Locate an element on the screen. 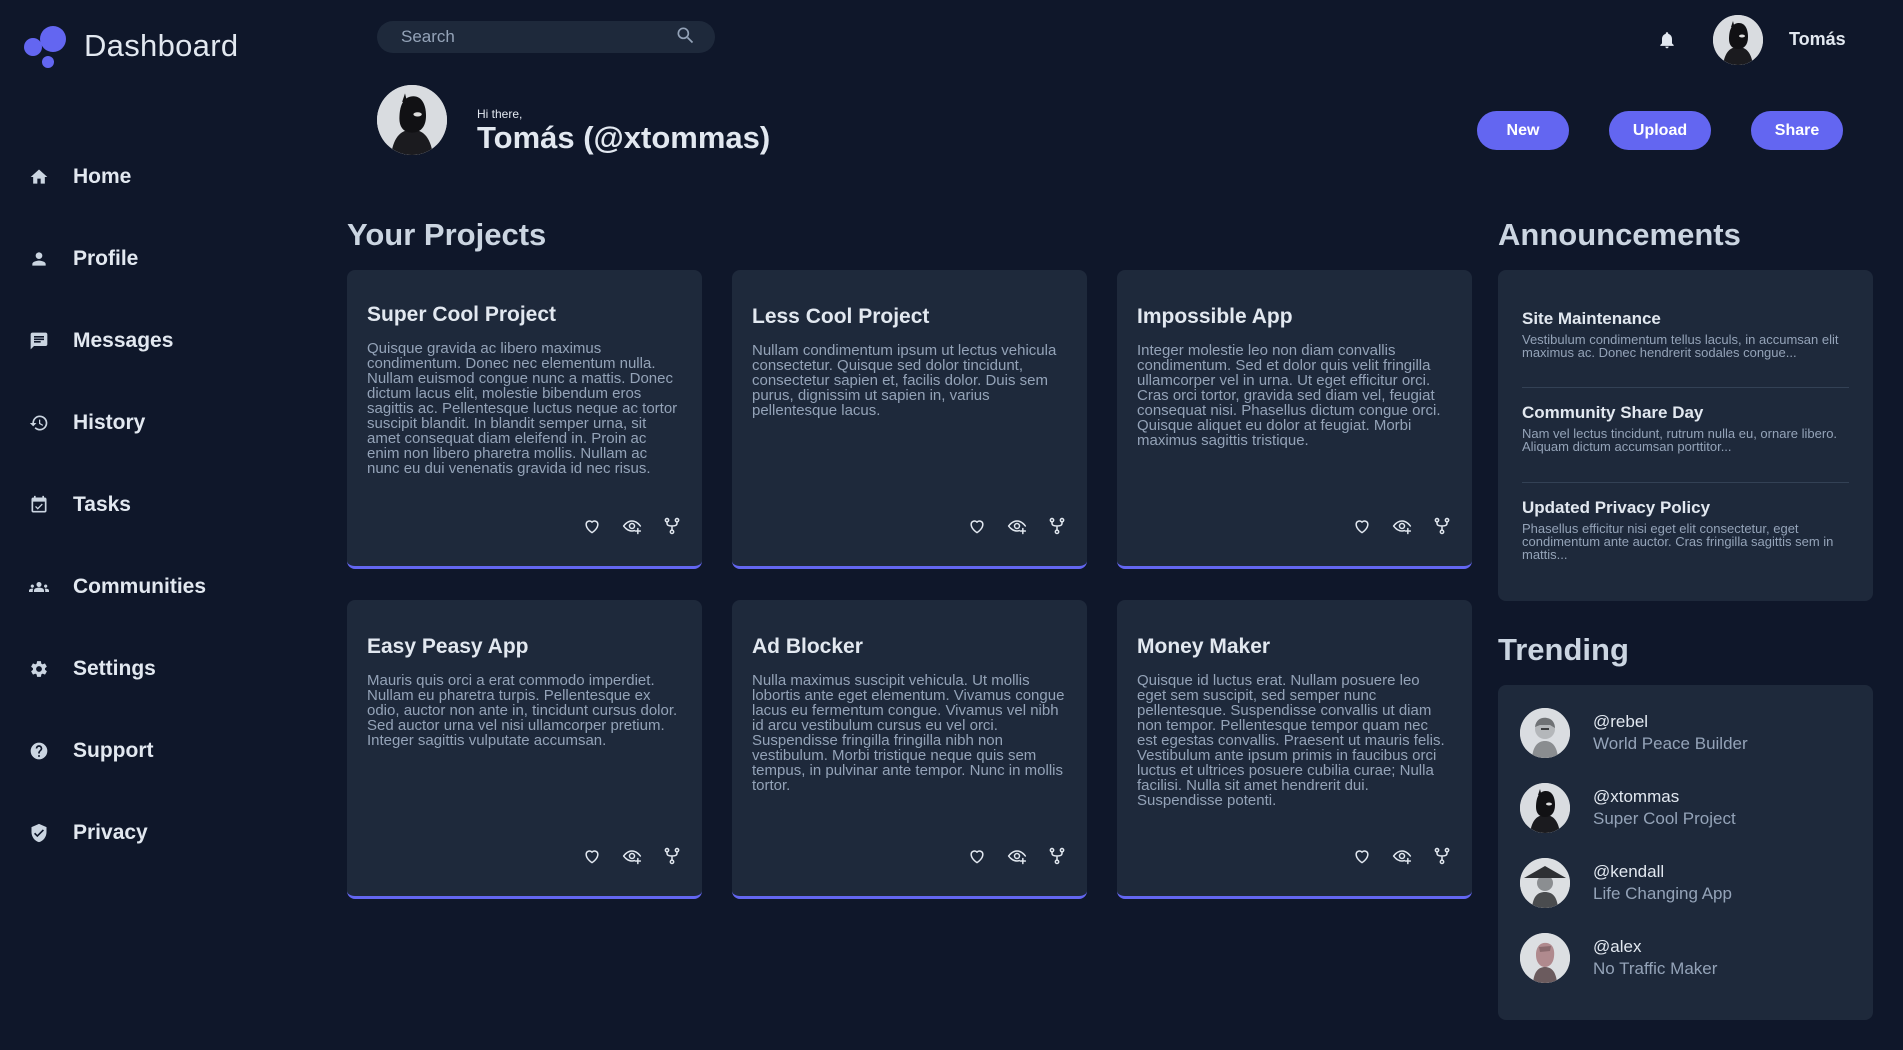  announcement-title: Updated Privacy Policy is located at coordinates (1616, 507).